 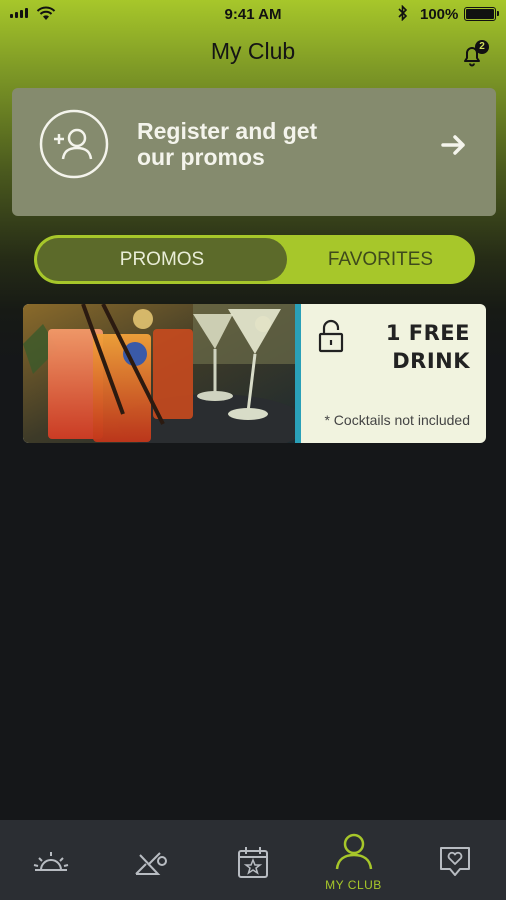 I want to click on register-line2: our promos, so click(x=201, y=157).